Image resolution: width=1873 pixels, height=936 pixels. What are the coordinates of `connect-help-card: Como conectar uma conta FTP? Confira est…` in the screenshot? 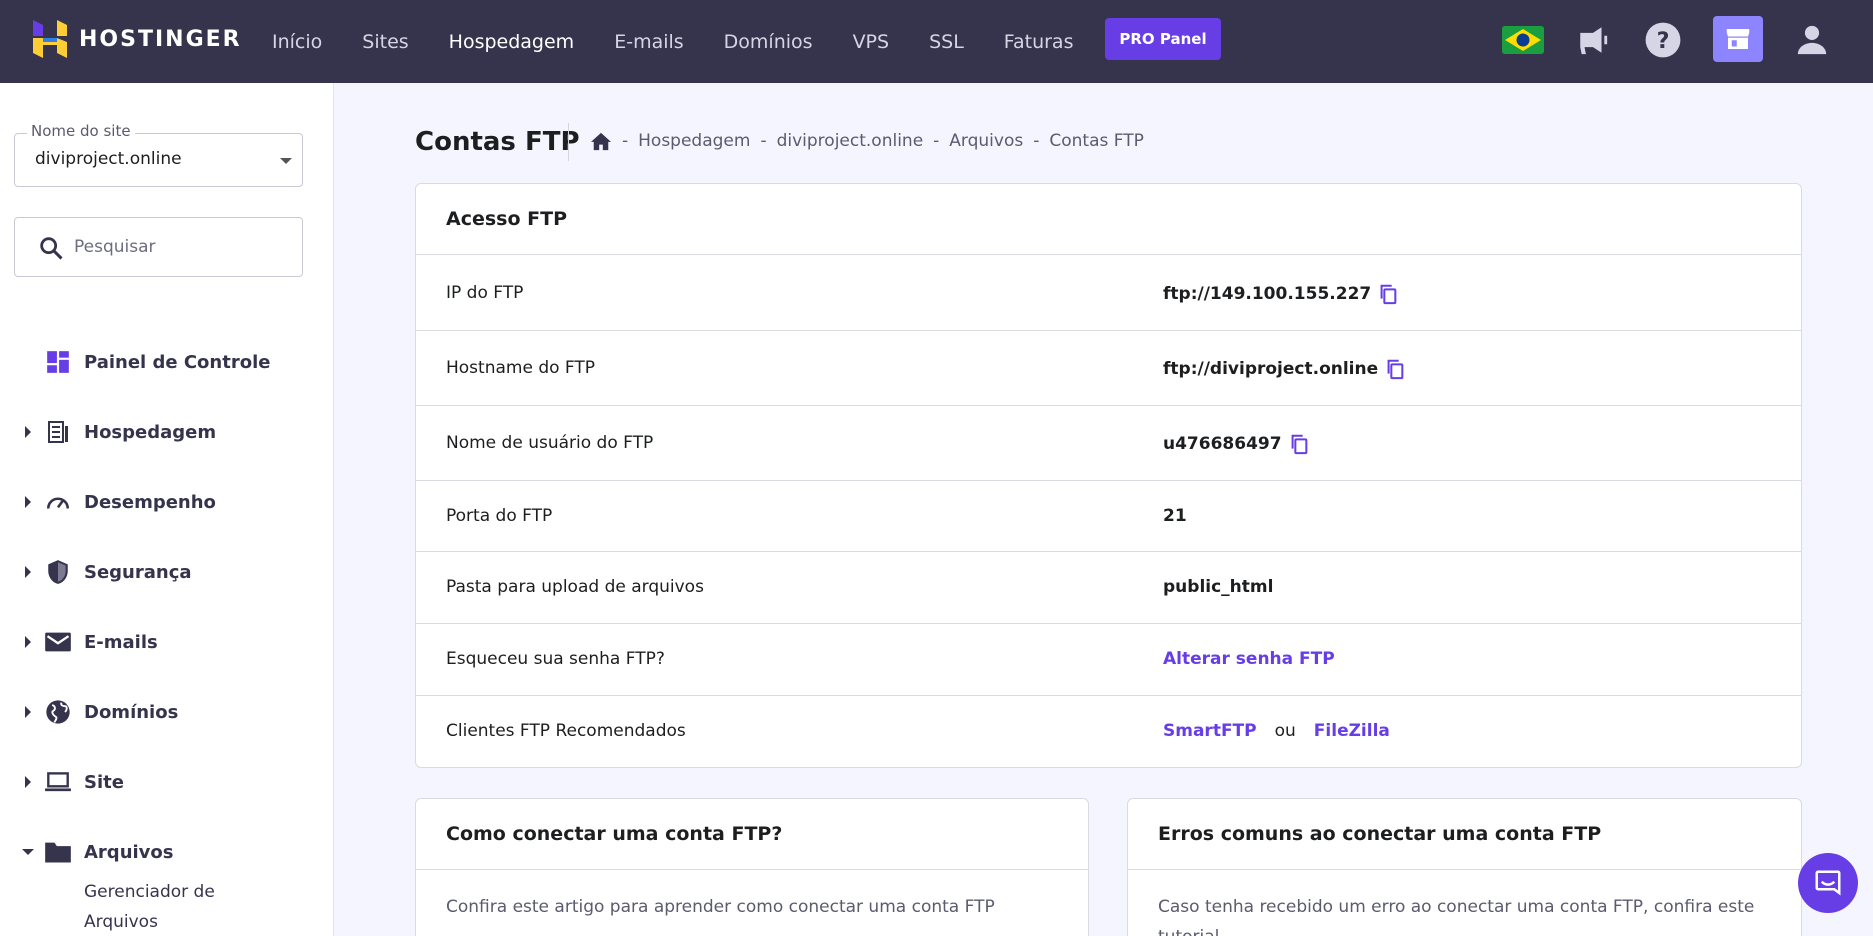 It's located at (752, 867).